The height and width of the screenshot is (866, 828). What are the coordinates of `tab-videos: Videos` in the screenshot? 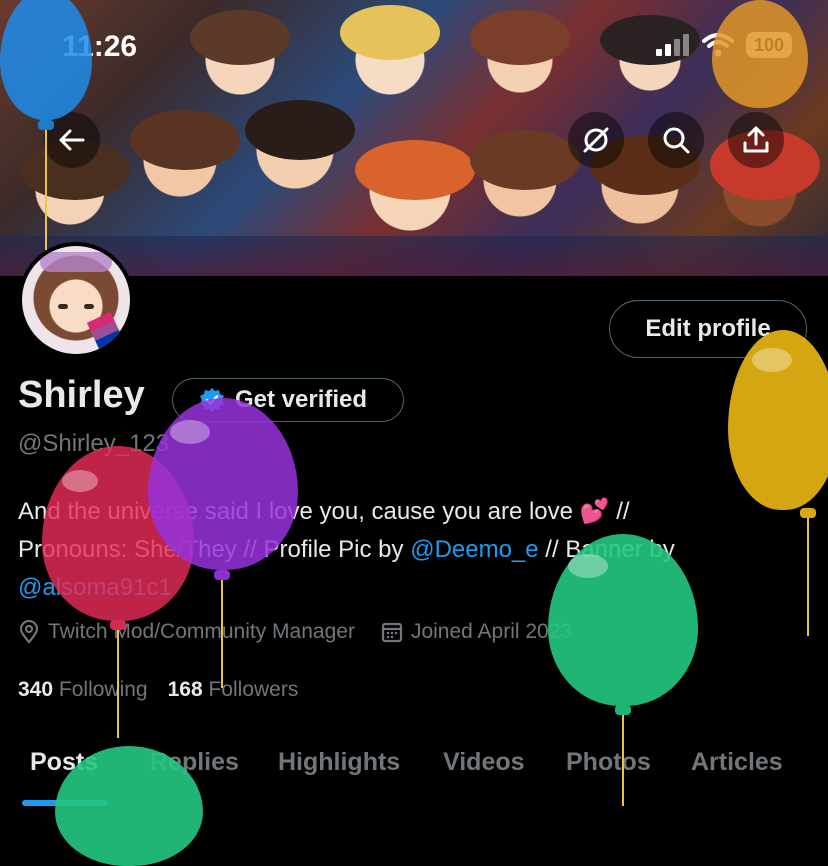 It's located at (484, 758).